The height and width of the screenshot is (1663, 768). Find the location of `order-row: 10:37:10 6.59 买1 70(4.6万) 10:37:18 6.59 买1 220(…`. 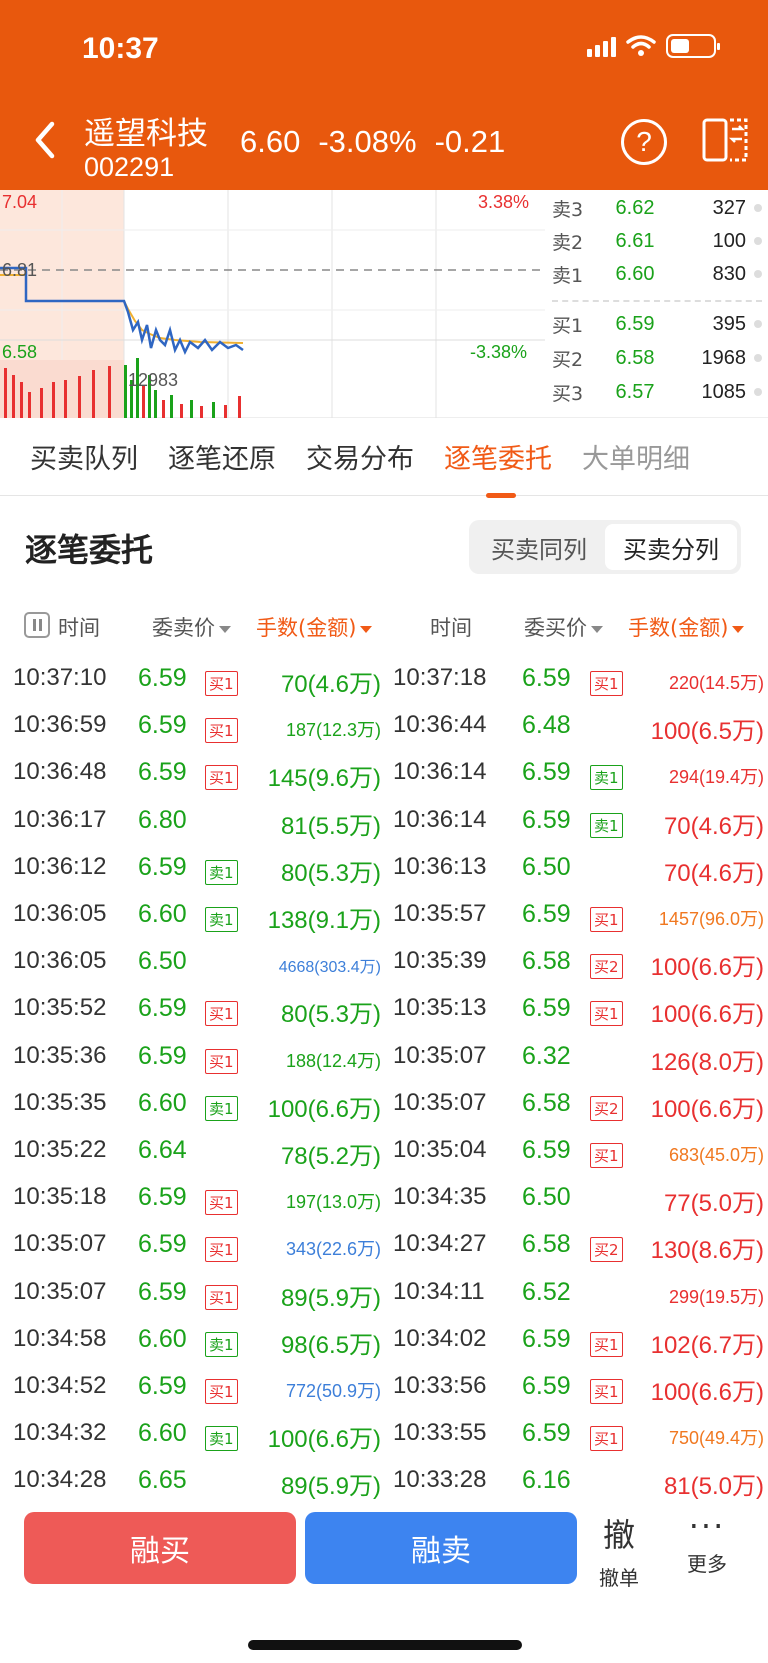

order-row: 10:37:10 6.59 买1 70(4.6万) 10:37:18 6.59 买1 220(… is located at coordinates (384, 679).